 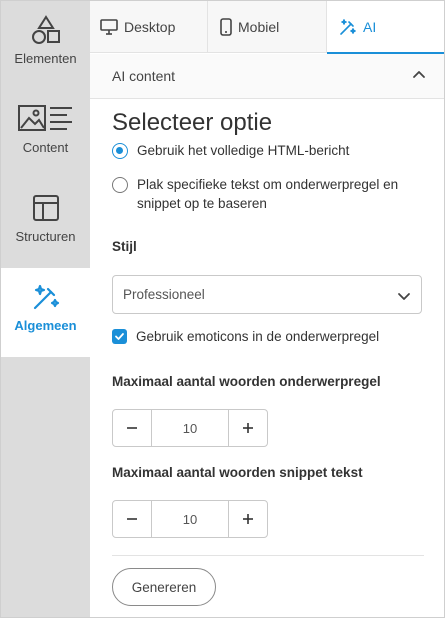 I want to click on chevron-down-icon, so click(x=404, y=298).